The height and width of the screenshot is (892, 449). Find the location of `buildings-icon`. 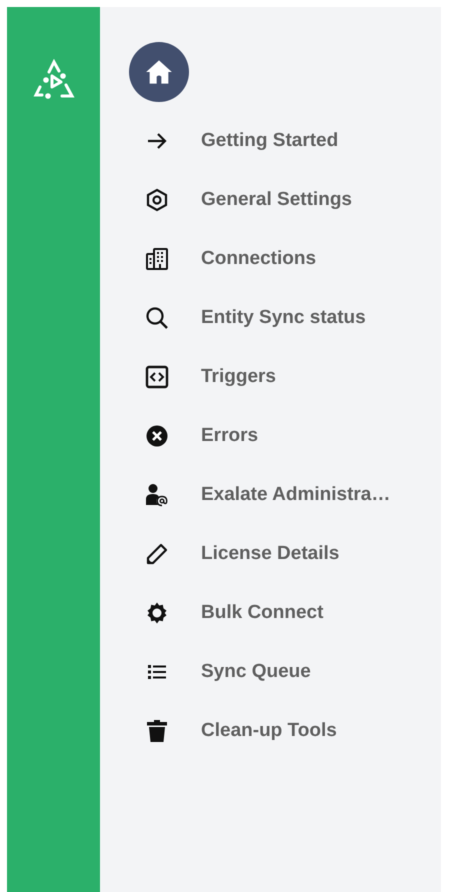

buildings-icon is located at coordinates (157, 259).